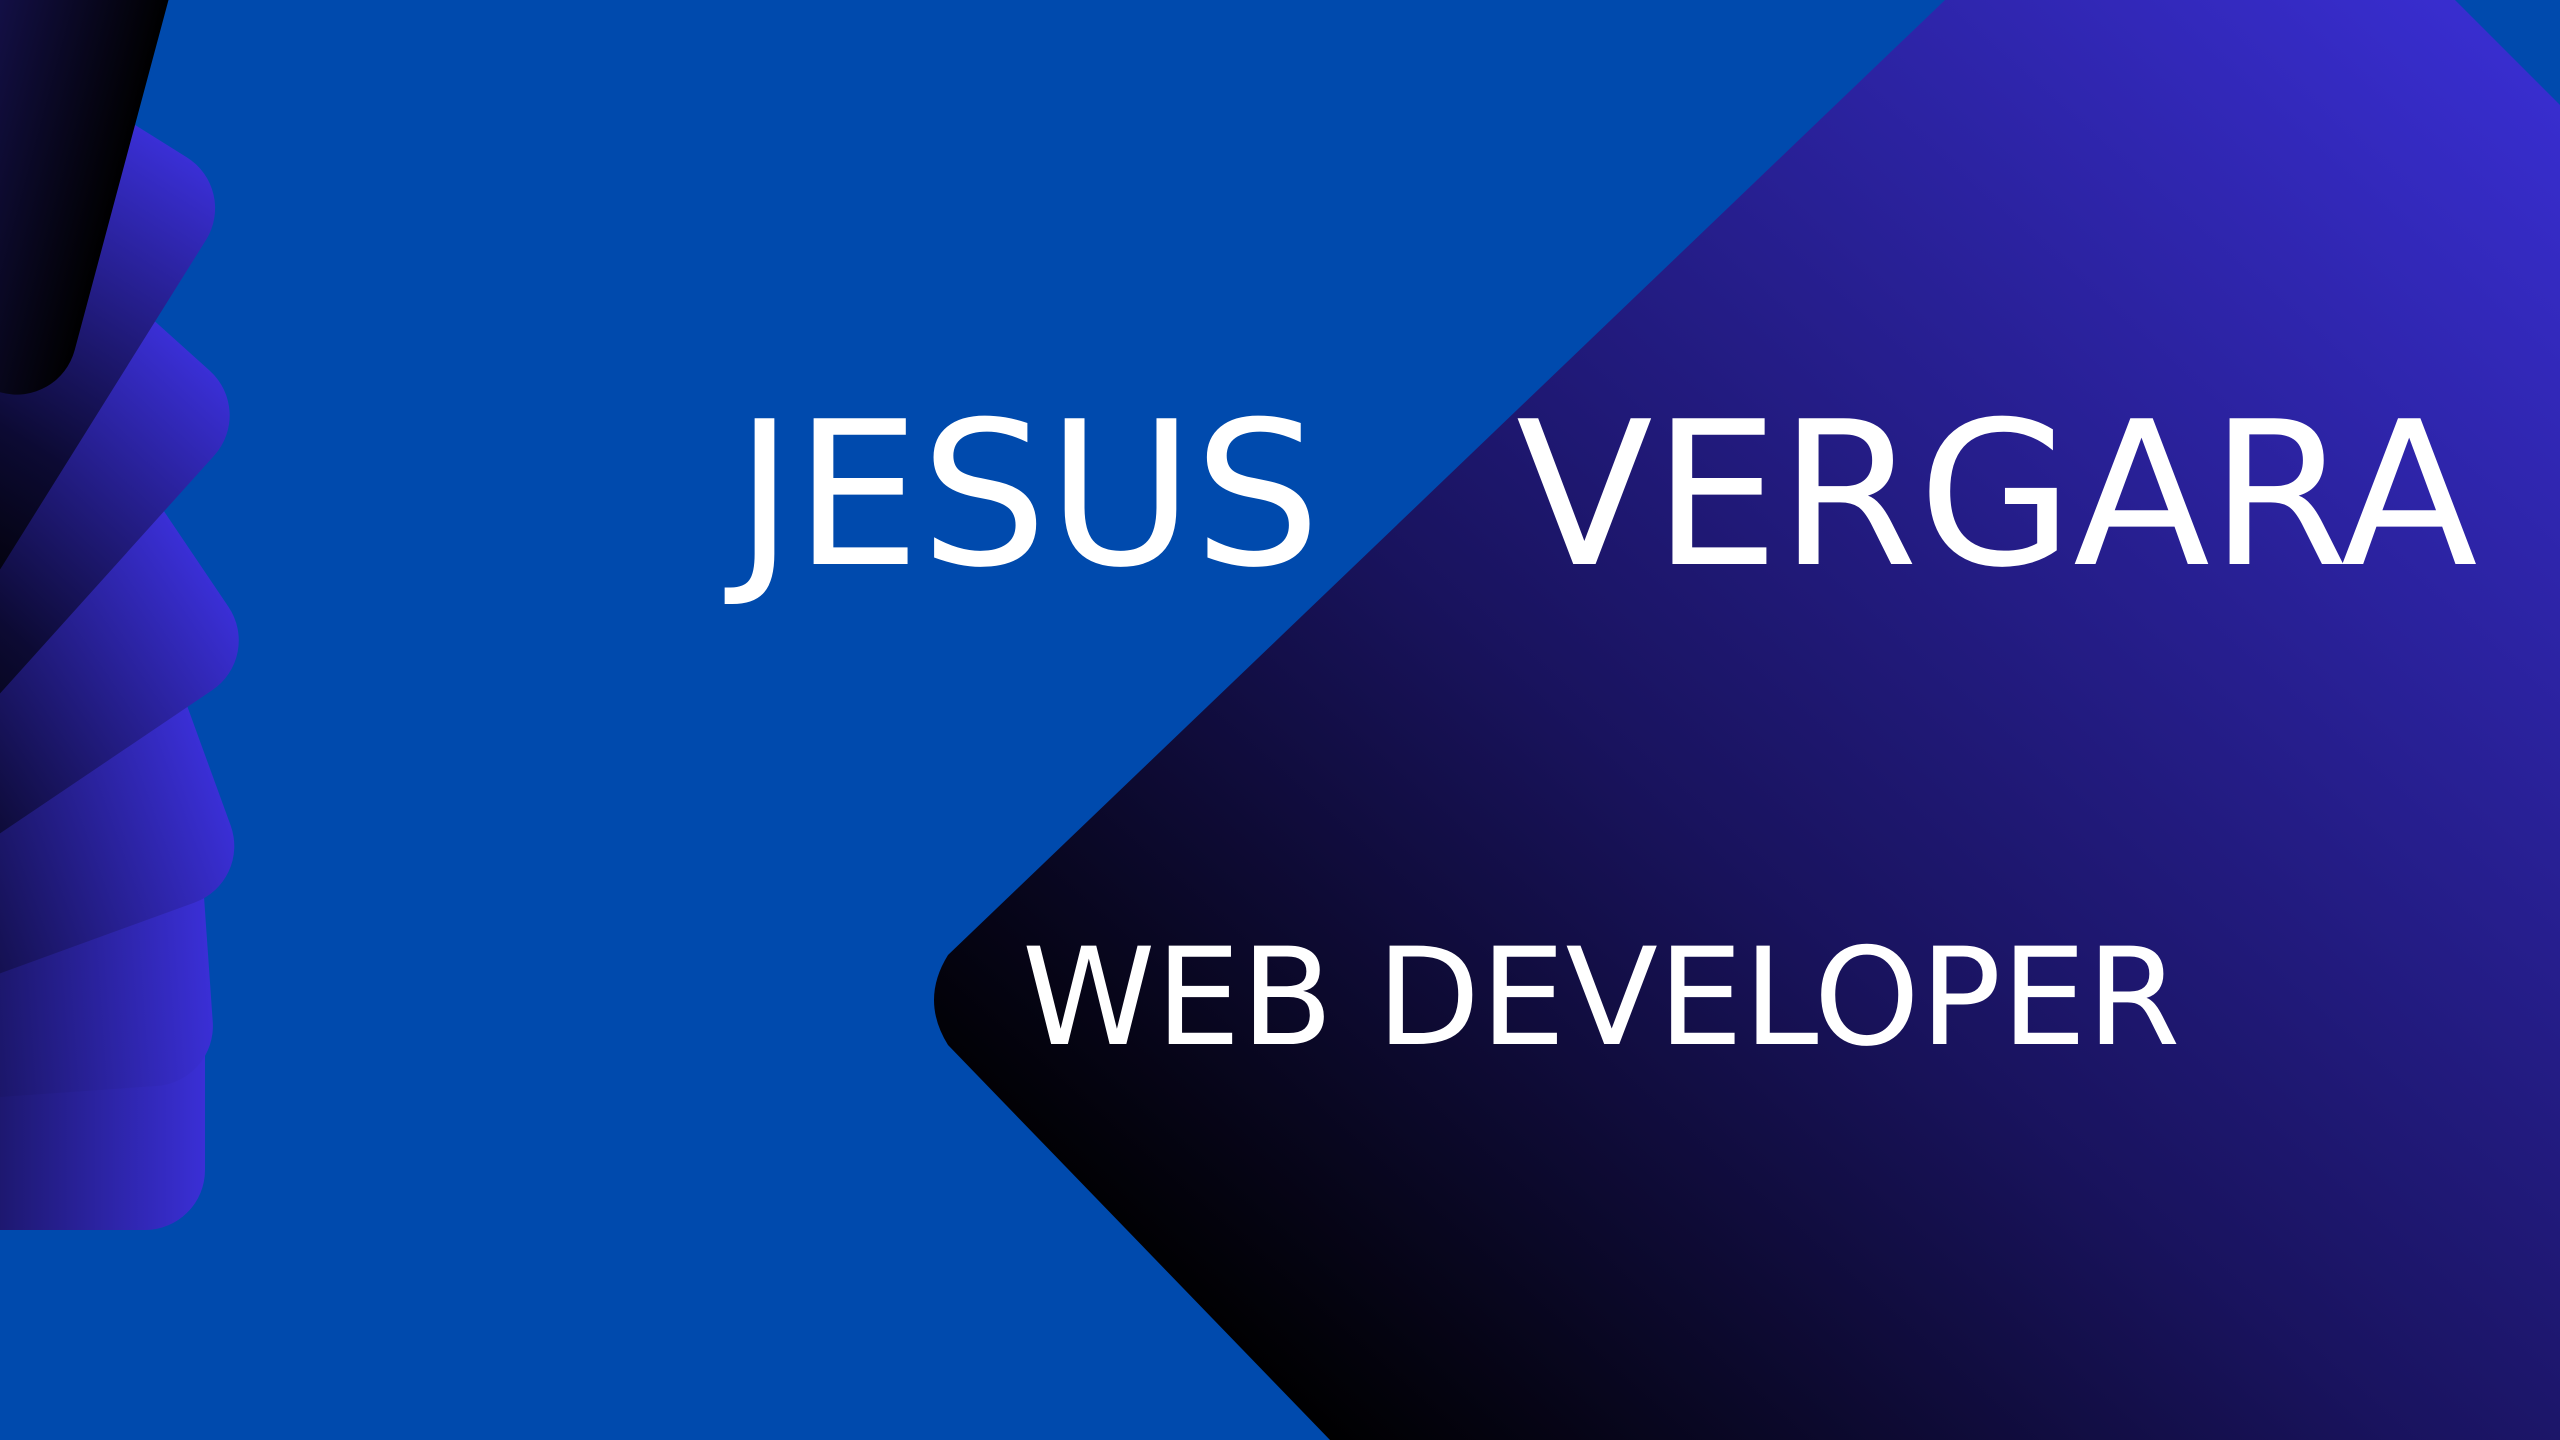 Image resolution: width=2560 pixels, height=1440 pixels. Describe the element at coordinates (1028, 495) in the screenshot. I see `first-name-heading: JESUS` at that location.